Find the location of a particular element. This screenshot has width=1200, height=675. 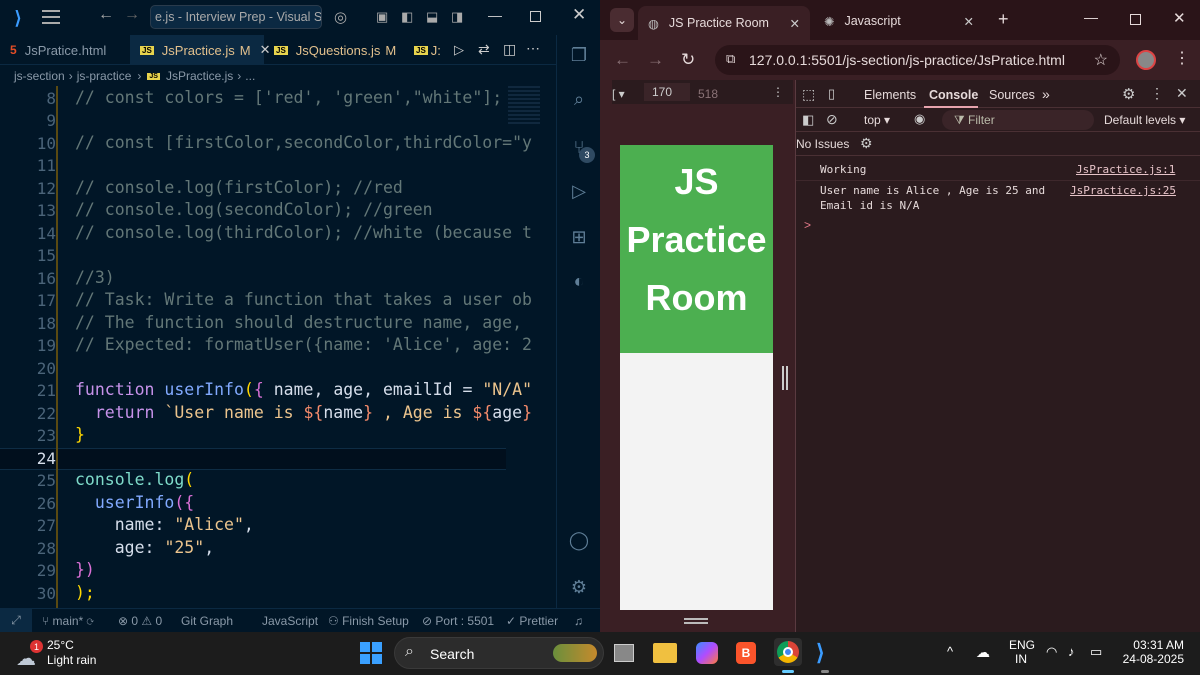

console-prompt: > is located at coordinates (807, 225).